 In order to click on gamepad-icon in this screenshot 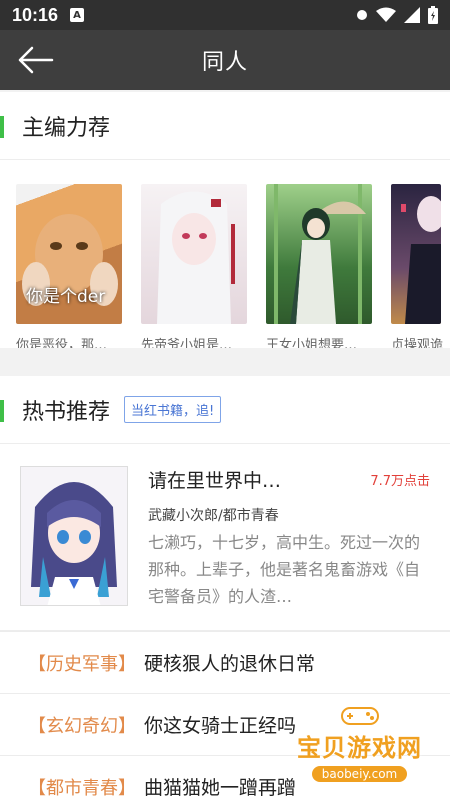, I will do `click(359, 716)`.